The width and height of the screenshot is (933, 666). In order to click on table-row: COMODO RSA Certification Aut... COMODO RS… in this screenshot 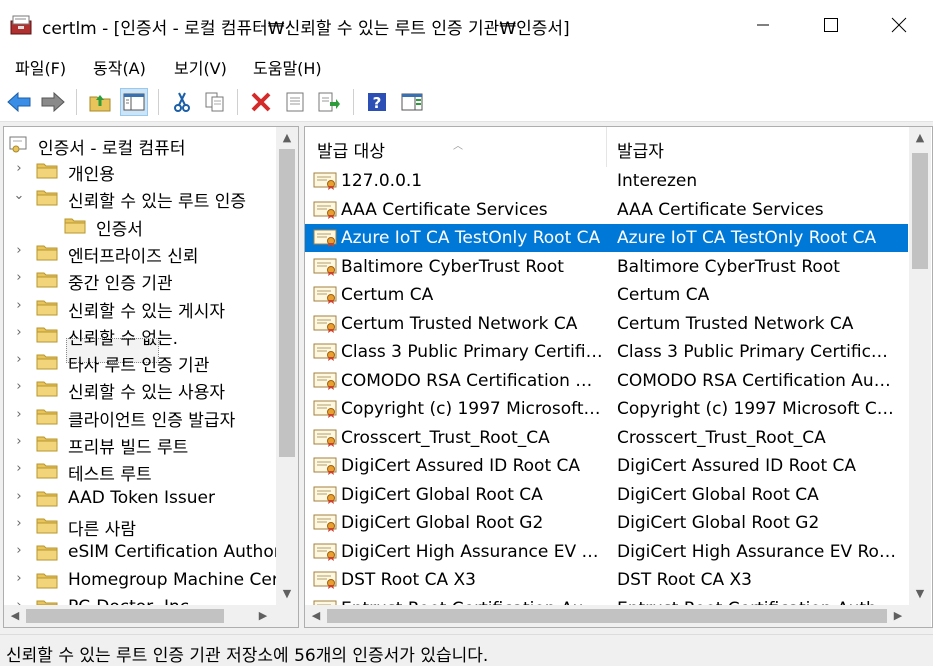, I will do `click(606, 381)`.